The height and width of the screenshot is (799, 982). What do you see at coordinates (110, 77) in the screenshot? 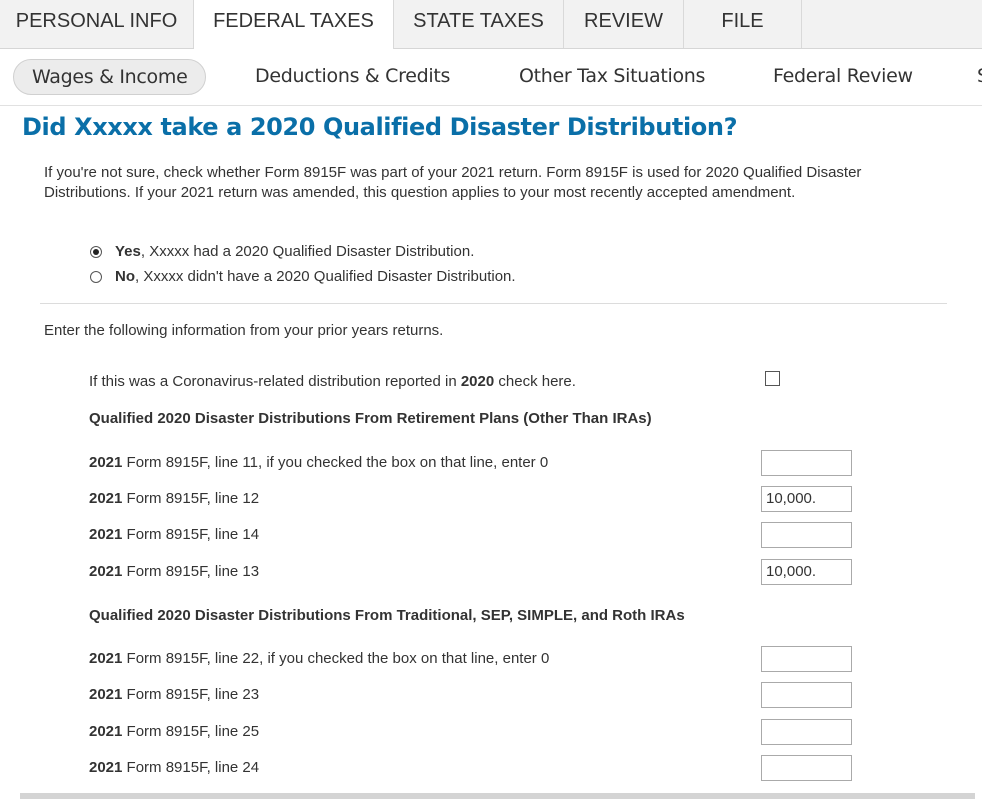
I see `subtab-wages-income: Wages & Income` at bounding box center [110, 77].